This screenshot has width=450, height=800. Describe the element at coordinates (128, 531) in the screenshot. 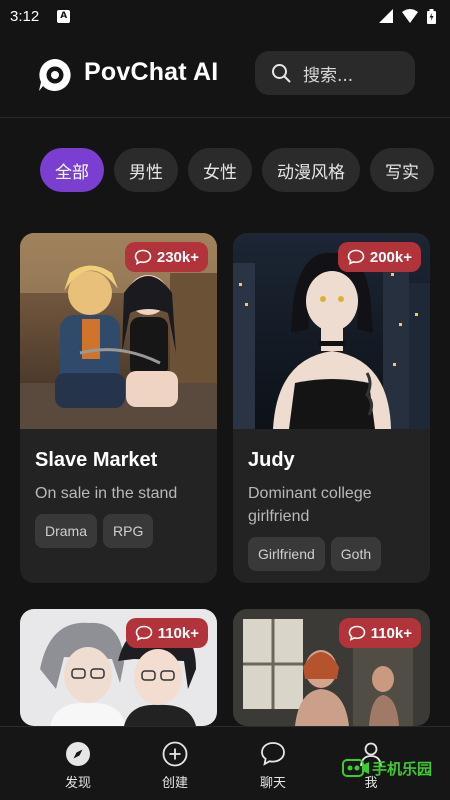

I see `tag: RPG` at that location.